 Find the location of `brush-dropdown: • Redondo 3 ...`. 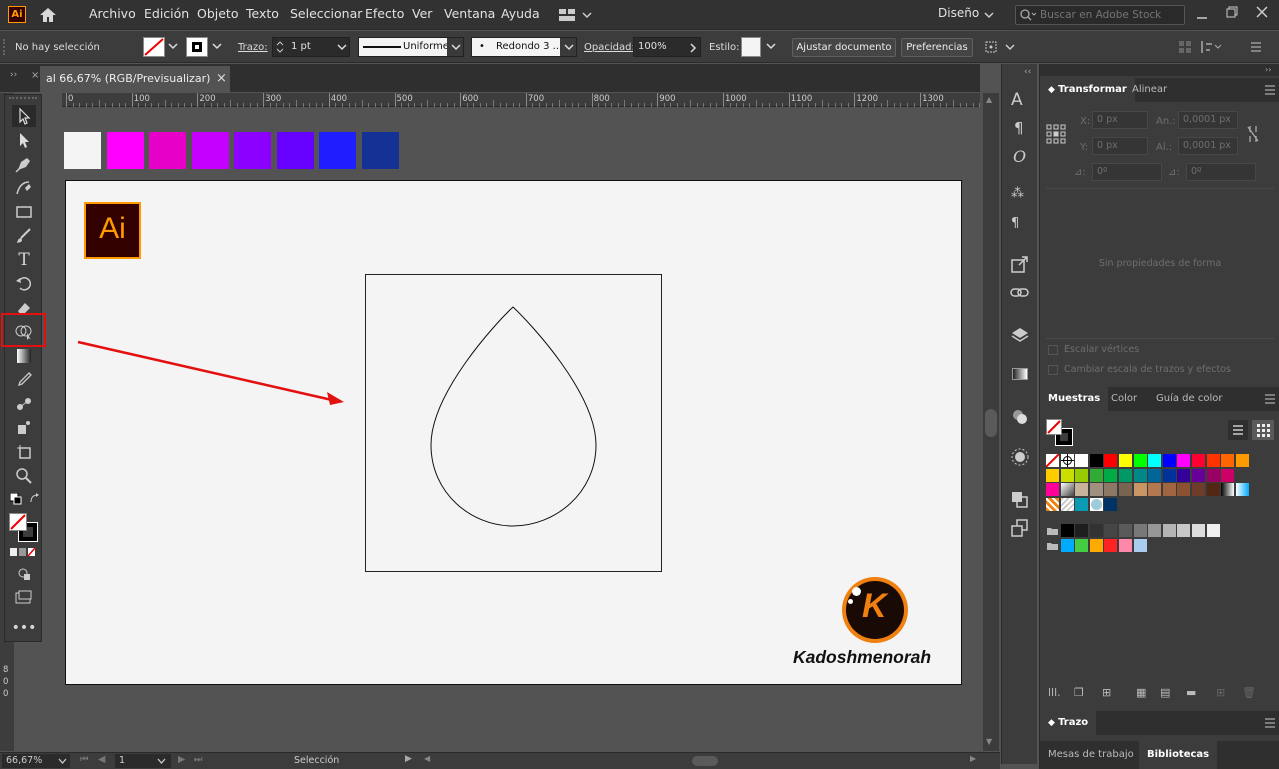

brush-dropdown: • Redondo 3 ... is located at coordinates (524, 47).